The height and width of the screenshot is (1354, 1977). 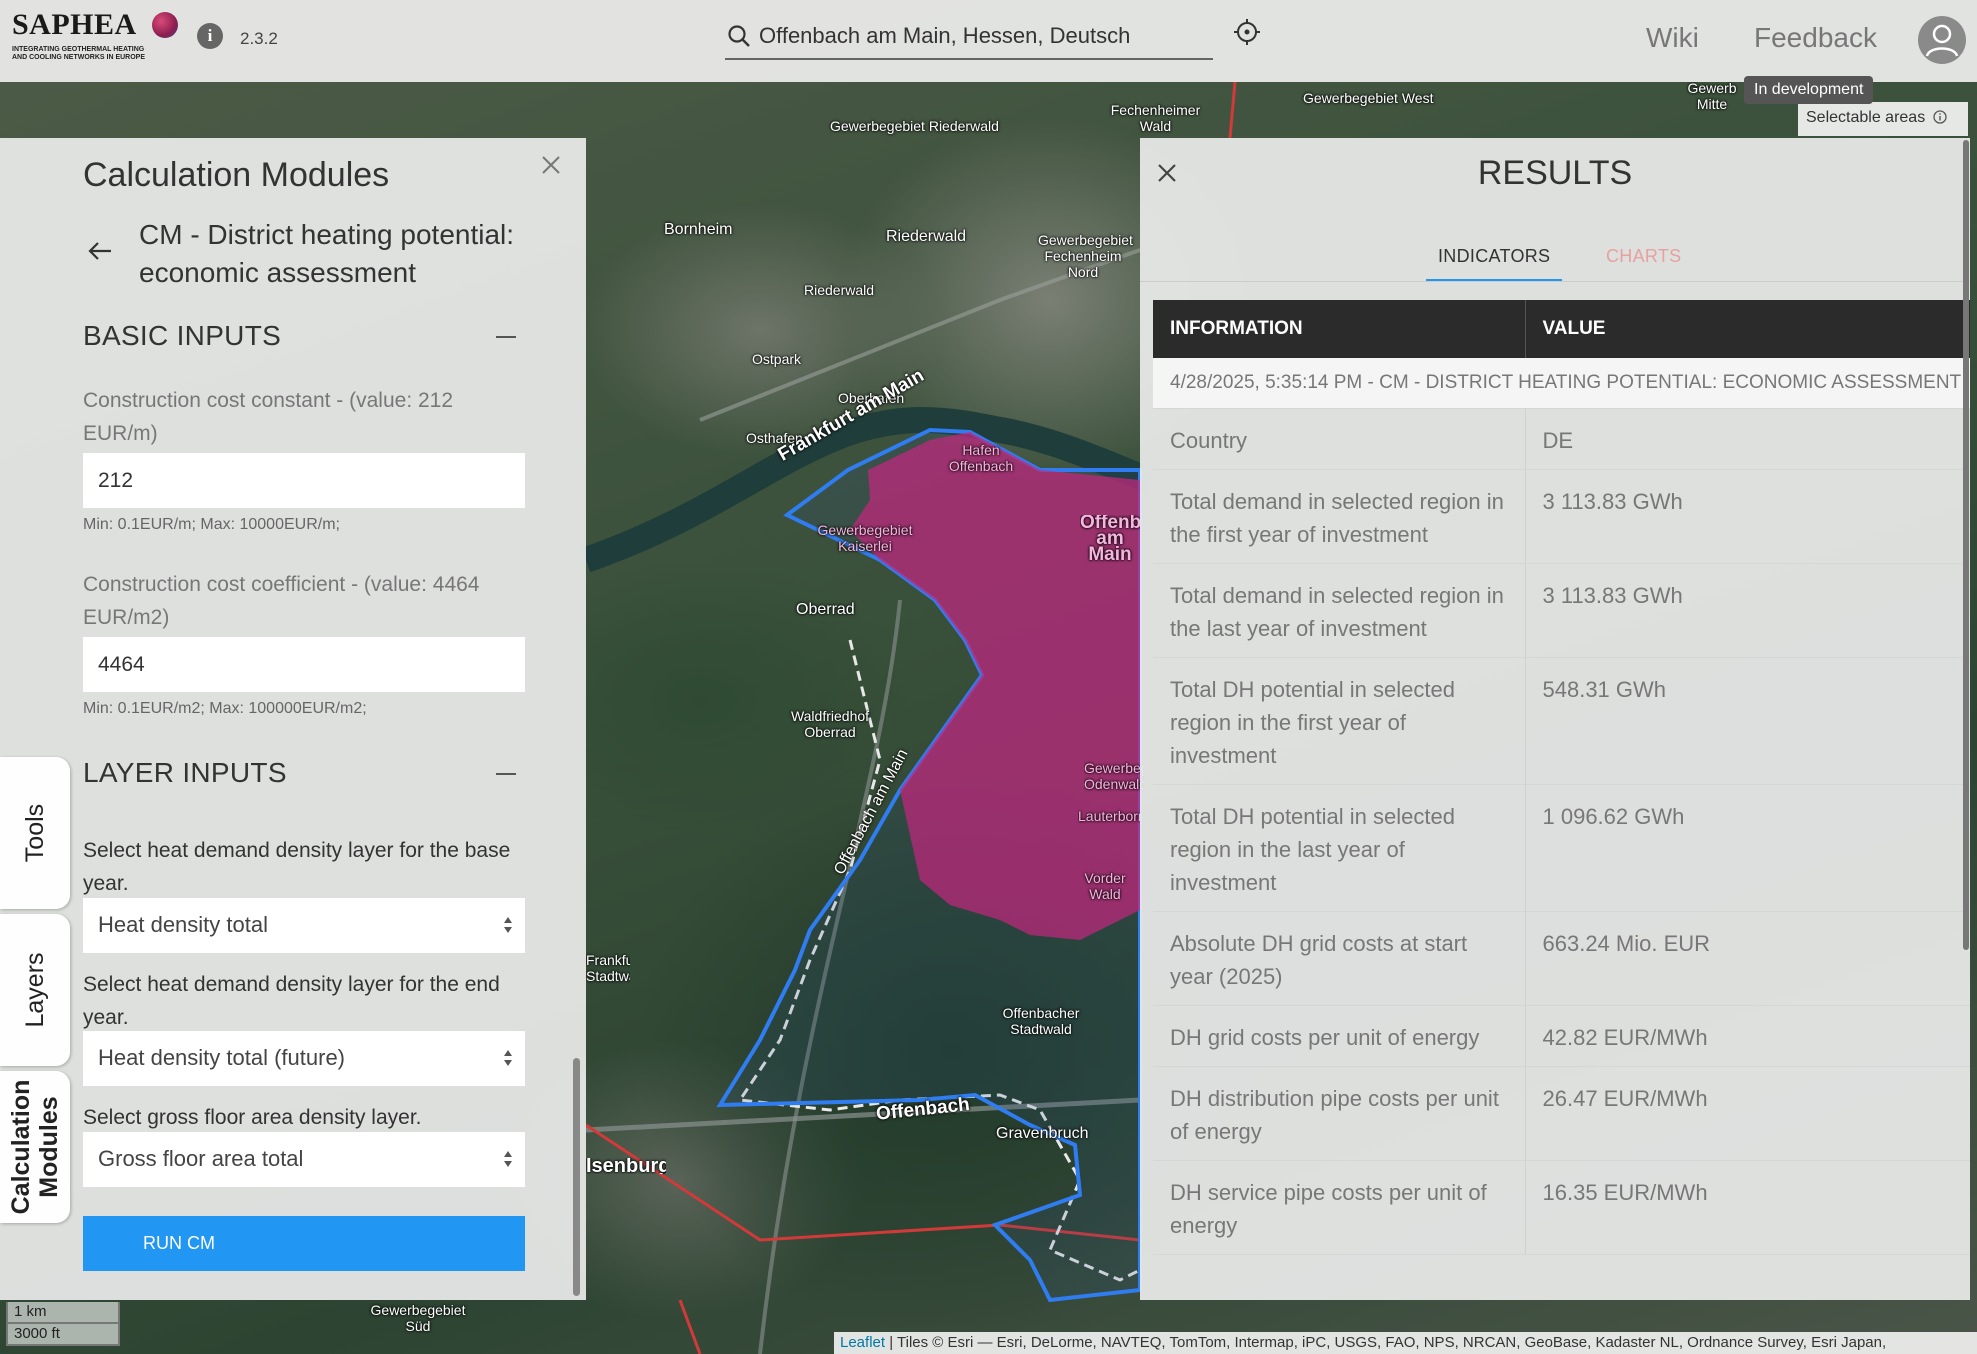 I want to click on feedback-tooltip: In development, so click(x=1809, y=90).